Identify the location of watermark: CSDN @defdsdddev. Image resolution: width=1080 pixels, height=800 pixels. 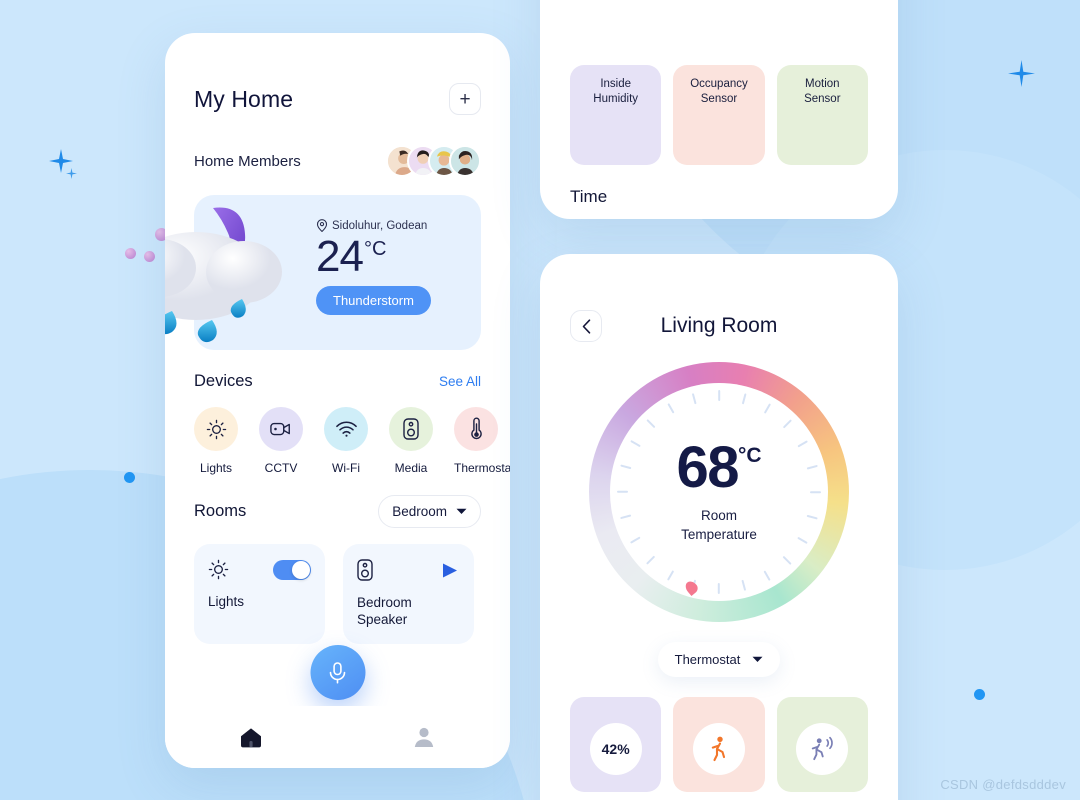
(1003, 784).